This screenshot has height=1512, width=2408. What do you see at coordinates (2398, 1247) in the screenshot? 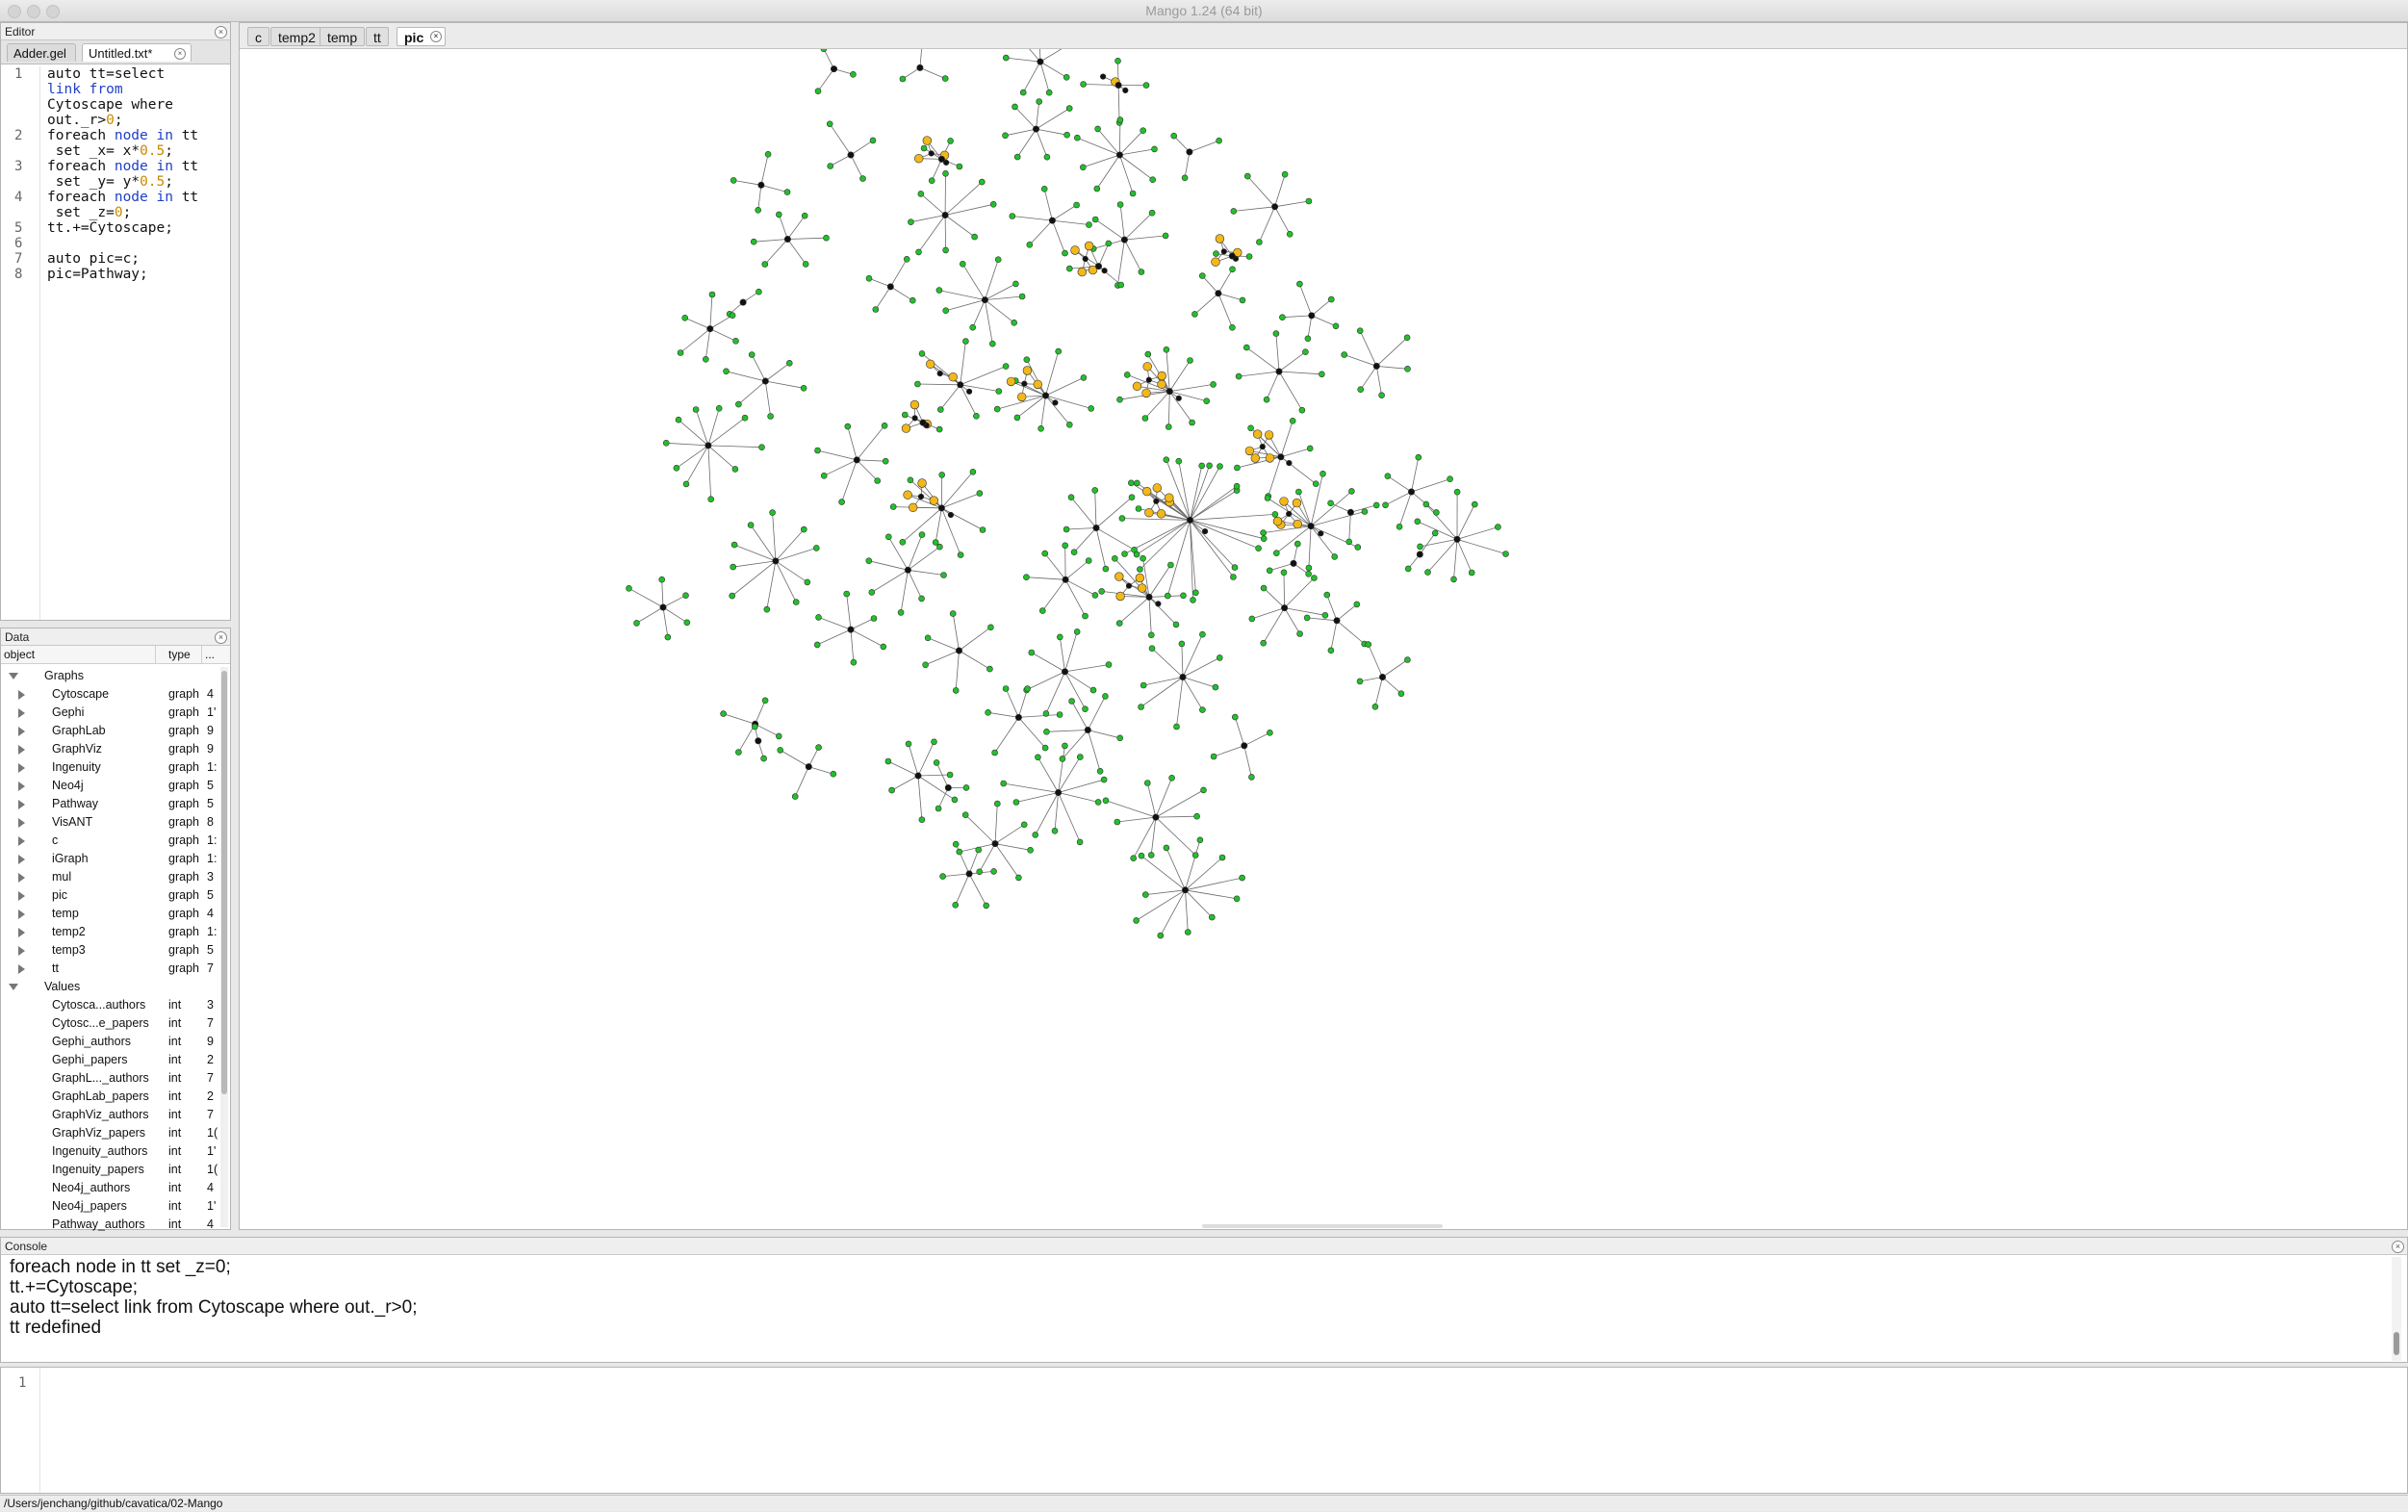
I see `close-console-panel-icon: ×` at bounding box center [2398, 1247].